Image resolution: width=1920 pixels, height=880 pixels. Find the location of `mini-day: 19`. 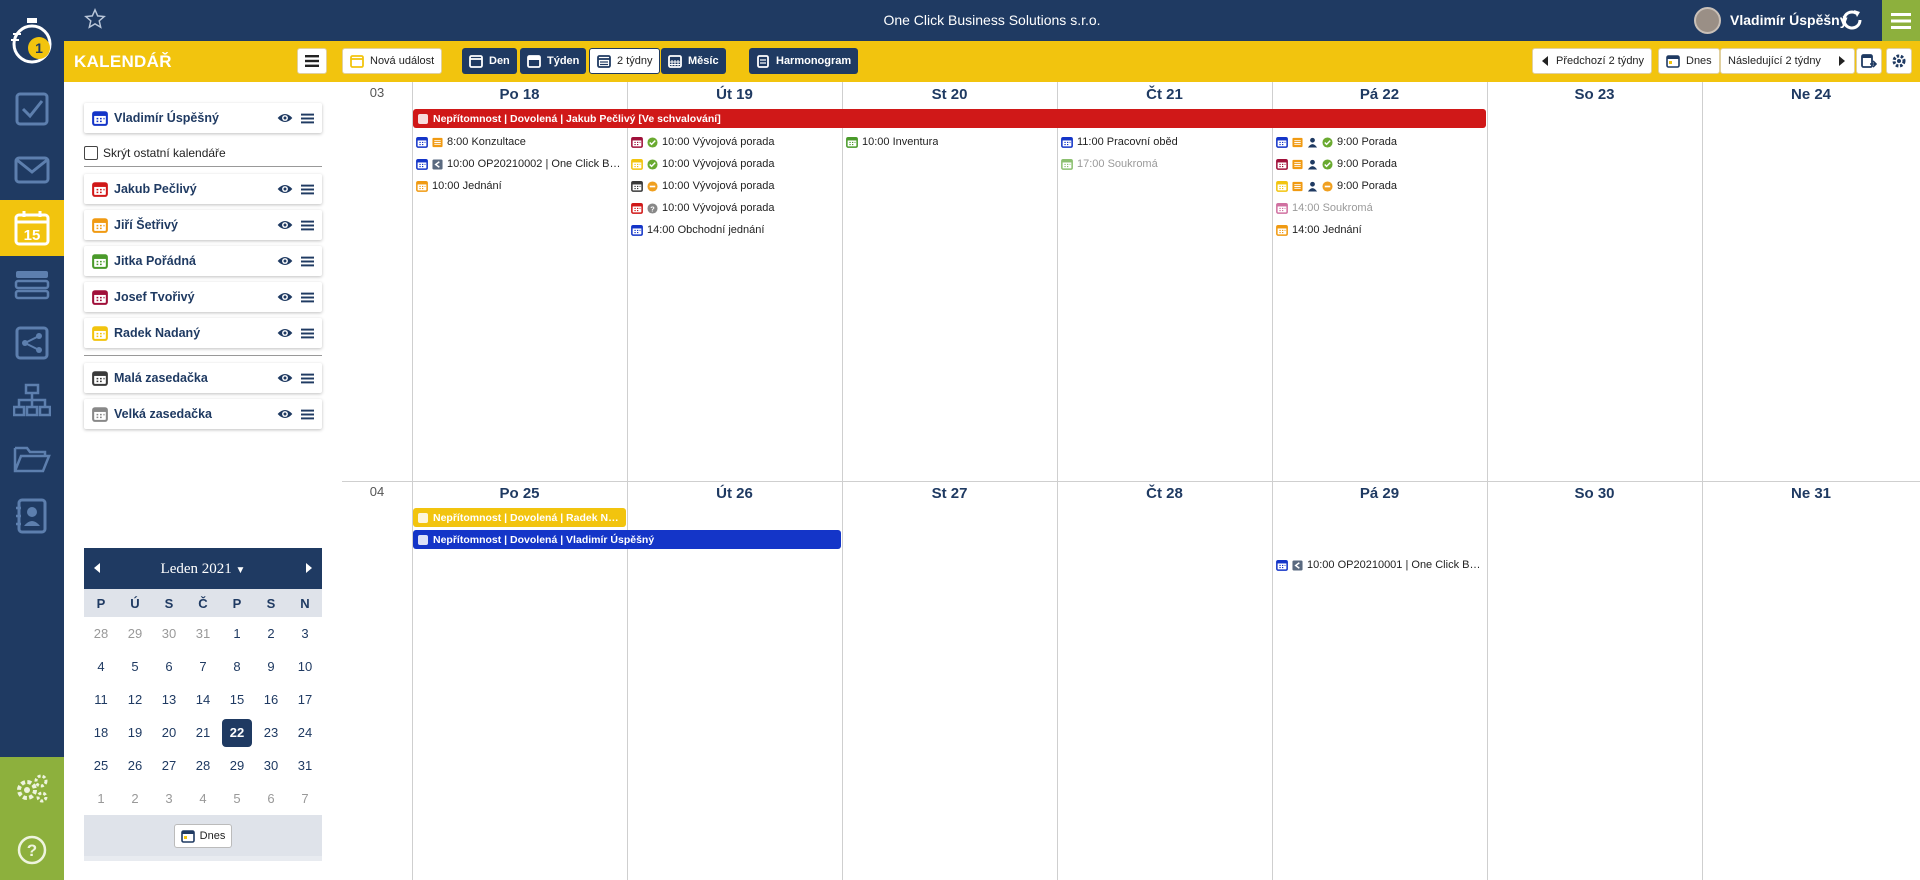

mini-day: 19 is located at coordinates (135, 732).